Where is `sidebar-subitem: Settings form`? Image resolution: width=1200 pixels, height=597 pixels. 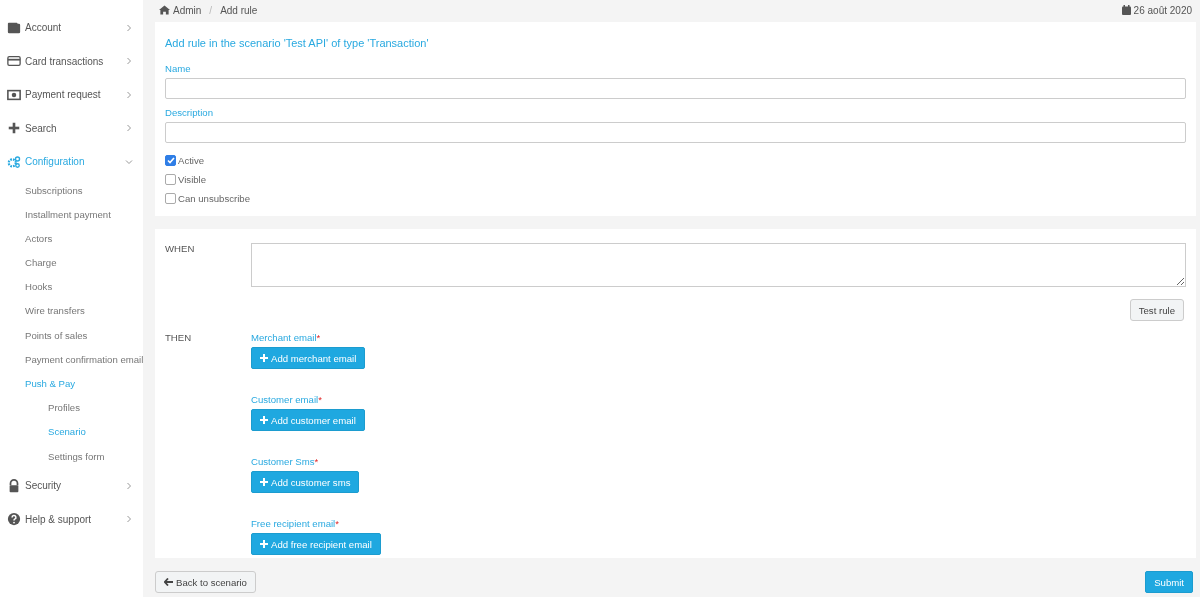 sidebar-subitem: Settings form is located at coordinates (71, 456).